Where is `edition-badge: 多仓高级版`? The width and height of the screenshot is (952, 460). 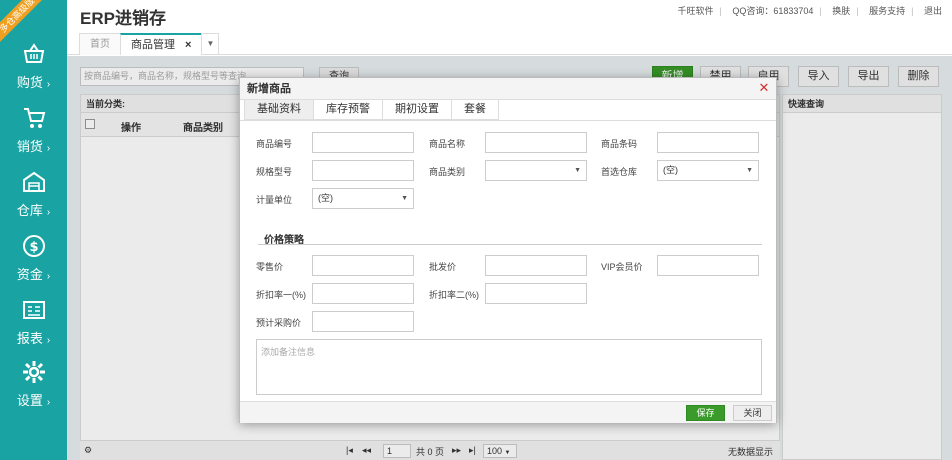
edition-badge: 多仓高级版 is located at coordinates (23, 22).